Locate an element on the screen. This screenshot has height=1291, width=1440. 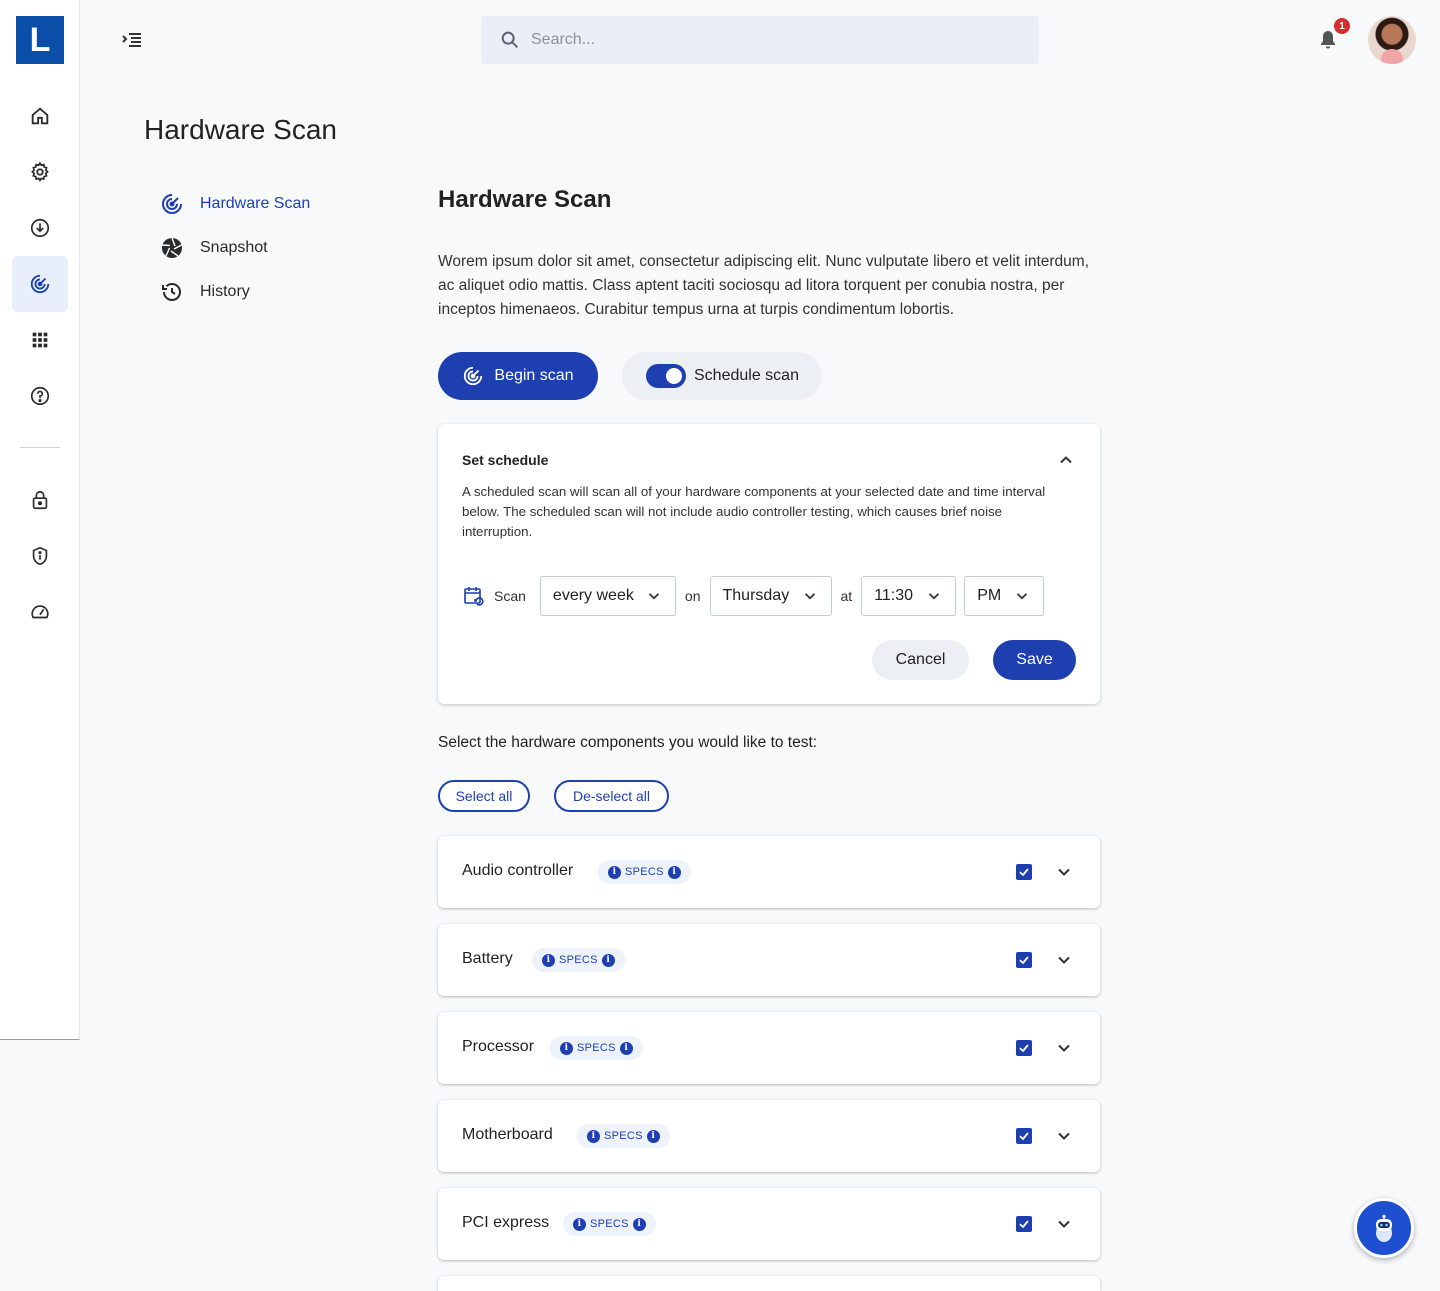
lock-icon is located at coordinates (40, 500).